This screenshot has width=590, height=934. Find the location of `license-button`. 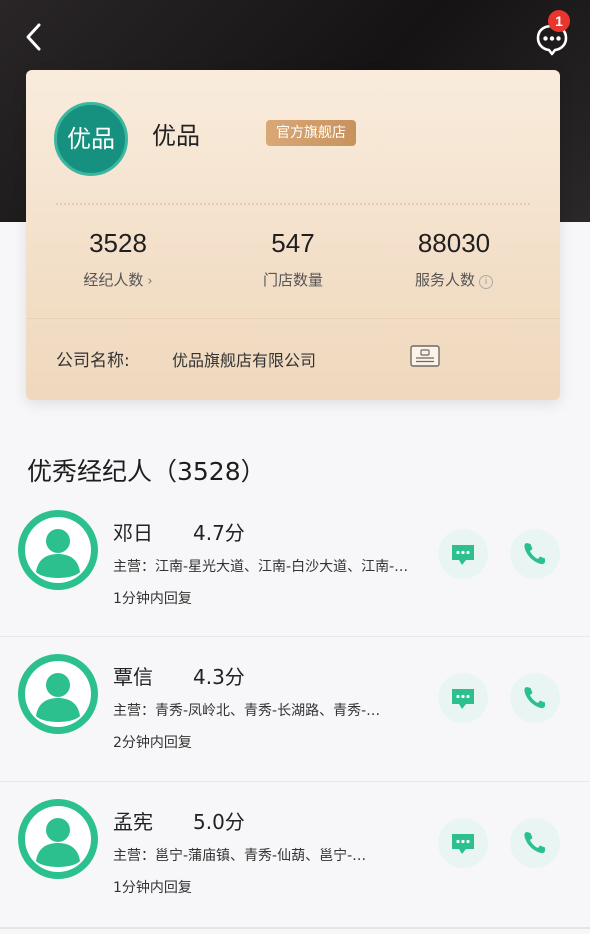

license-button is located at coordinates (425, 356).